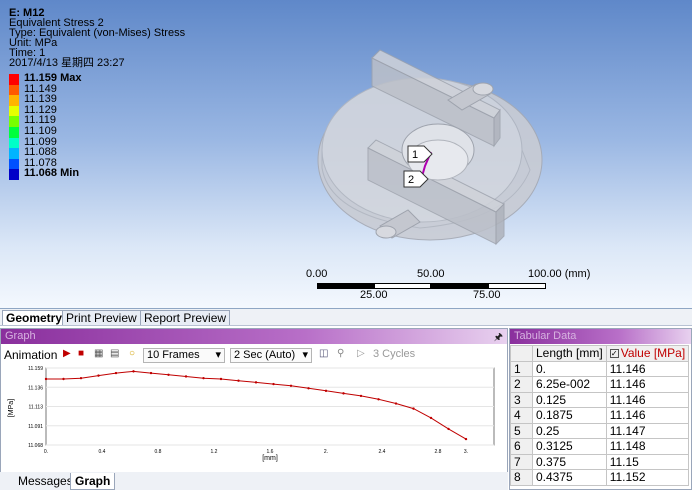  Describe the element at coordinates (647, 353) in the screenshot. I see `column-header-value: ✓ Value [MPa]` at that location.